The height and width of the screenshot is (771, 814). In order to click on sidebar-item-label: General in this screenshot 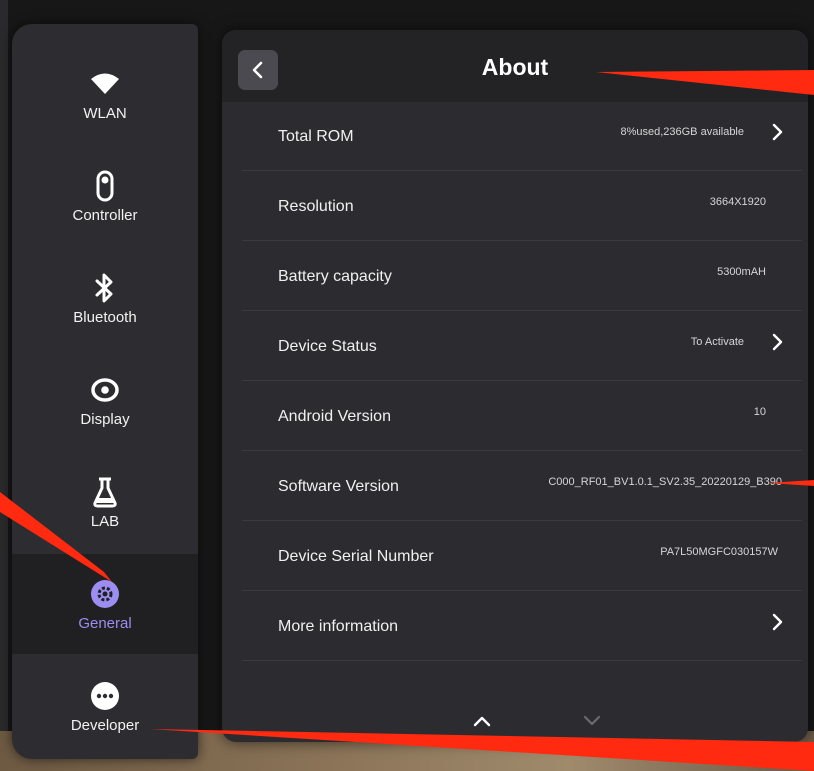, I will do `click(105, 623)`.